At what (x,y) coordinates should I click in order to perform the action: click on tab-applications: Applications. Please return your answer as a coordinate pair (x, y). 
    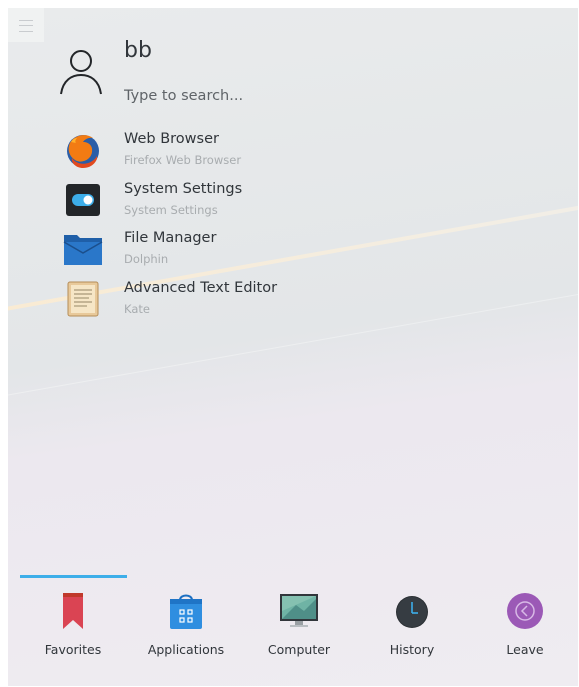
    Looking at the image, I should click on (186, 628).